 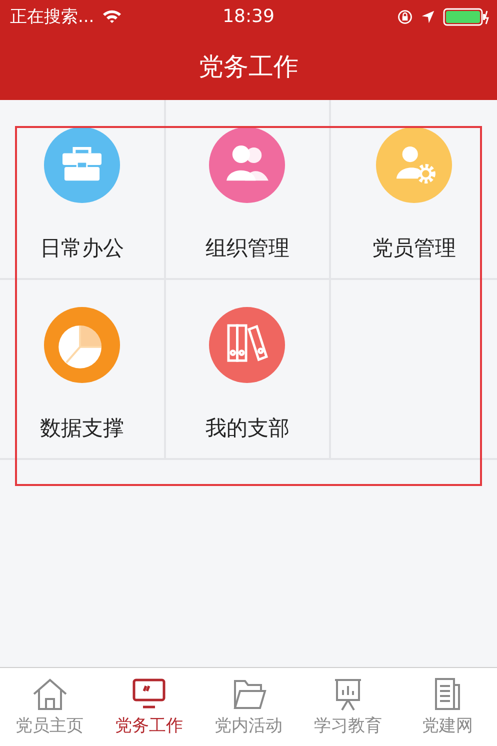 What do you see at coordinates (81, 165) in the screenshot?
I see `briefcase-icon` at bounding box center [81, 165].